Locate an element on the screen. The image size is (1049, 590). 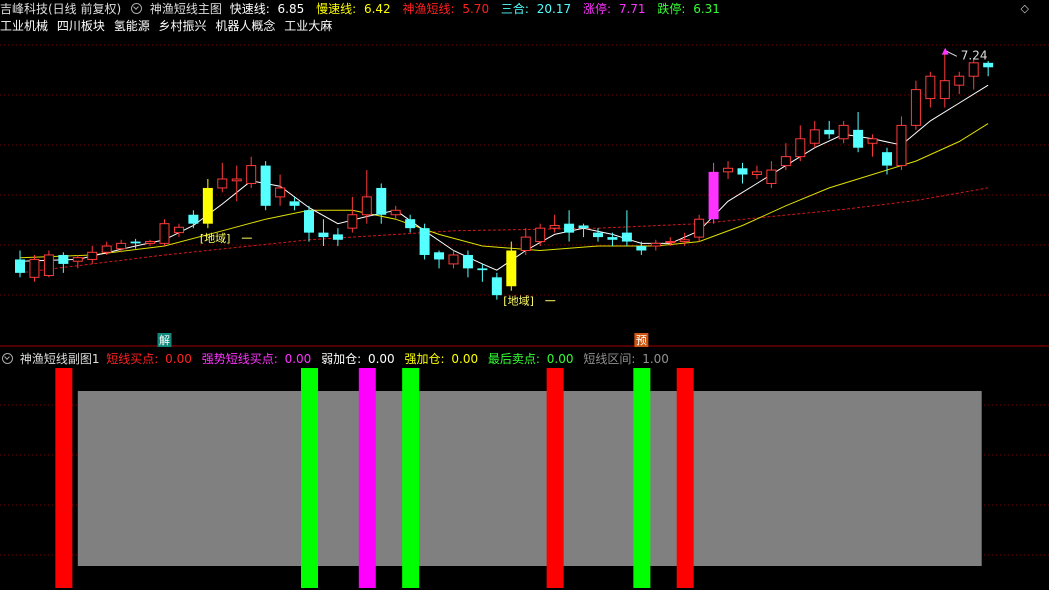
marker-label: 解 is located at coordinates (164, 340).